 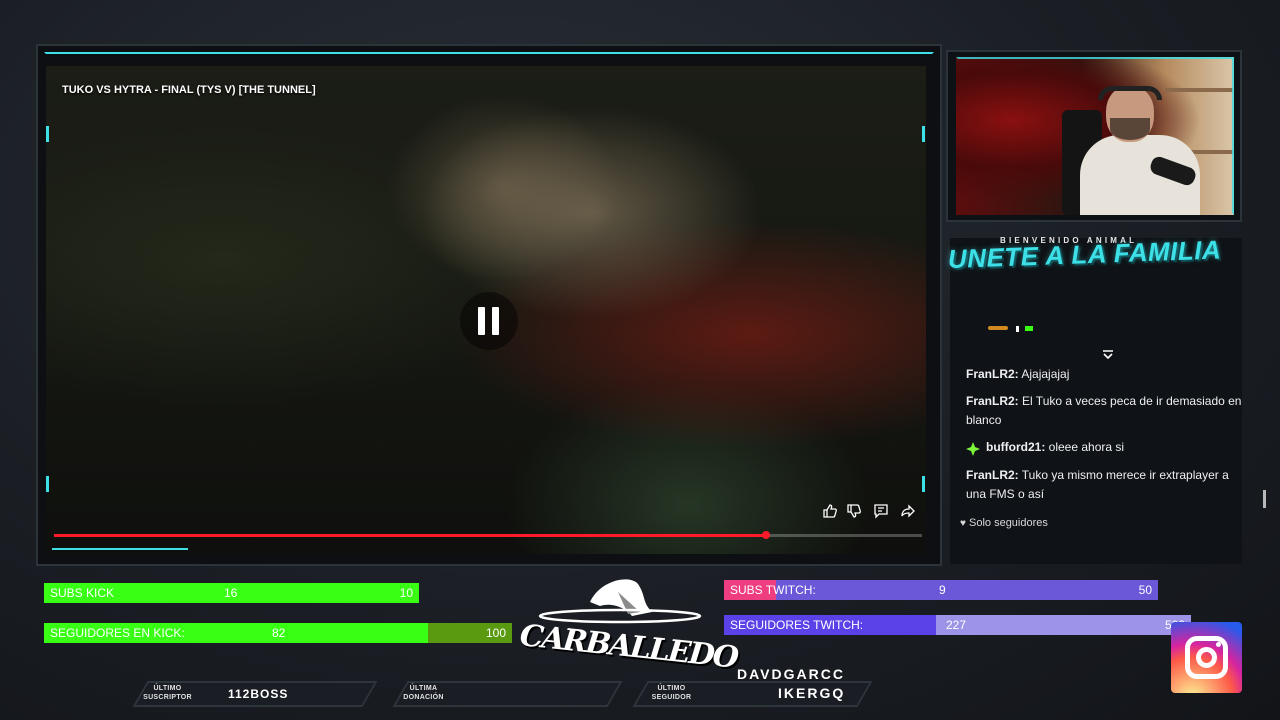 I want to click on last-subscriber-name: 112BOSS, so click(x=258, y=694).